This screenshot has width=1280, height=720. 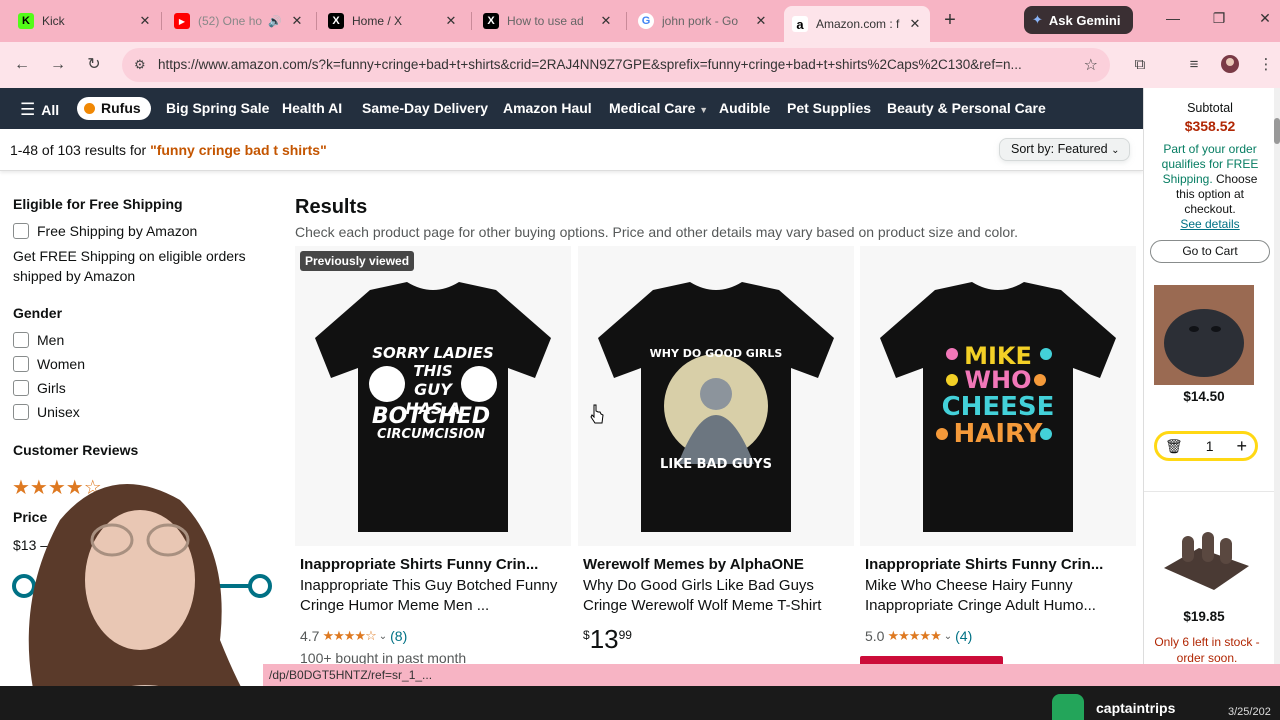 What do you see at coordinates (431, 434) in the screenshot?
I see `shirt-text-line: CIRCUMCISION` at bounding box center [431, 434].